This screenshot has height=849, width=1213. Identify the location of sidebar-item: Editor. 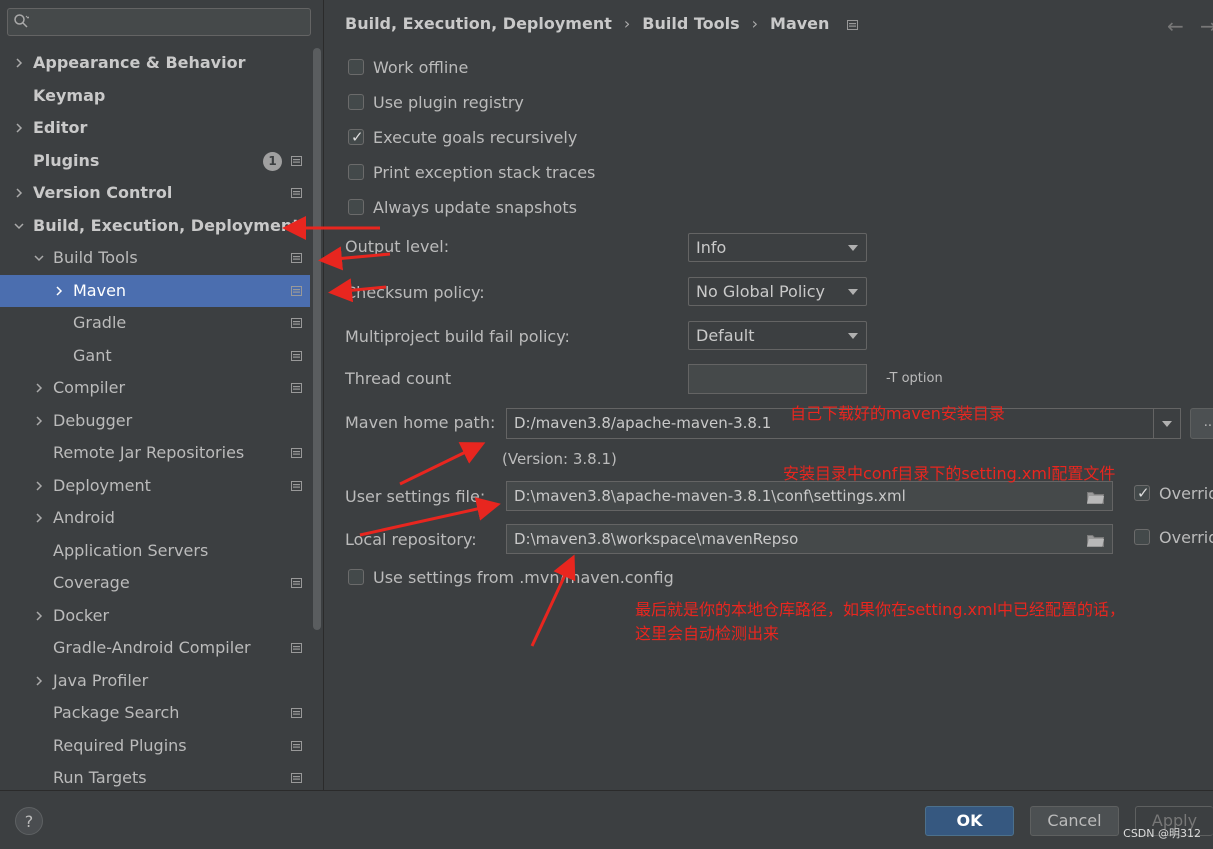
(155, 128).